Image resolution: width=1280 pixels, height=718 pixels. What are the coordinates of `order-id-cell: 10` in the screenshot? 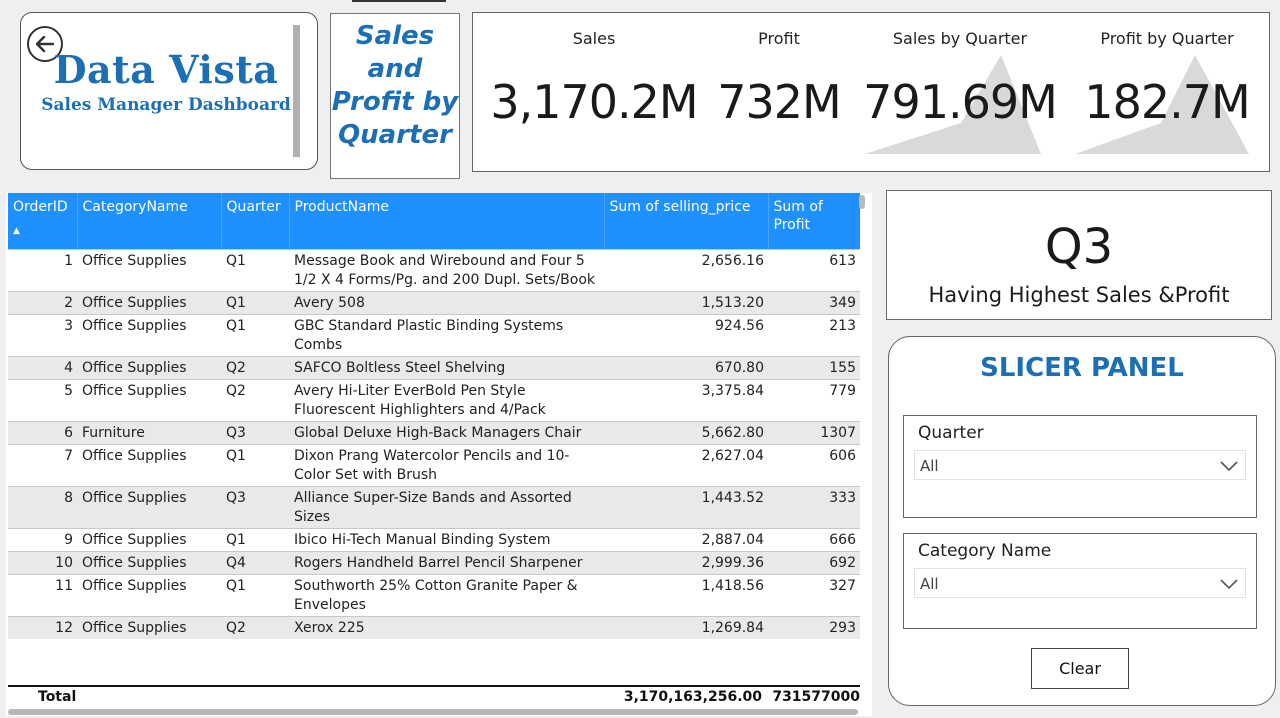 It's located at (42, 562).